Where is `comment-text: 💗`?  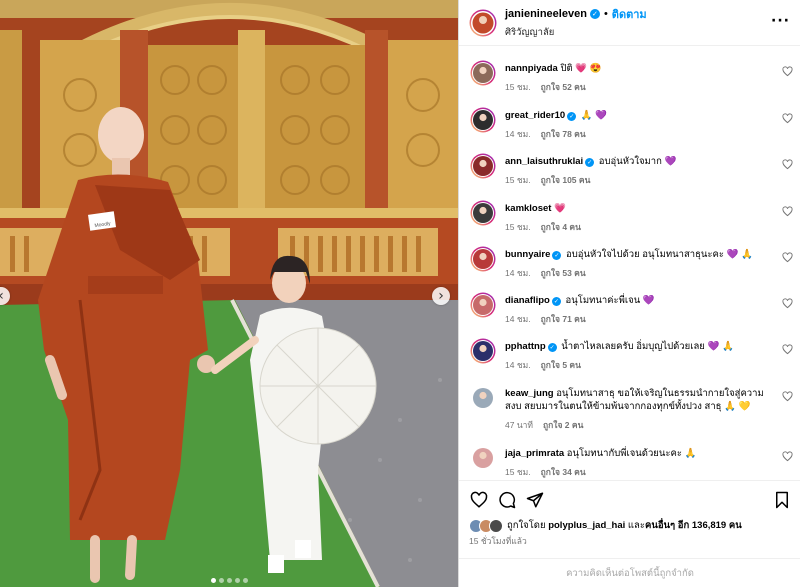 comment-text: 💗 is located at coordinates (560, 208).